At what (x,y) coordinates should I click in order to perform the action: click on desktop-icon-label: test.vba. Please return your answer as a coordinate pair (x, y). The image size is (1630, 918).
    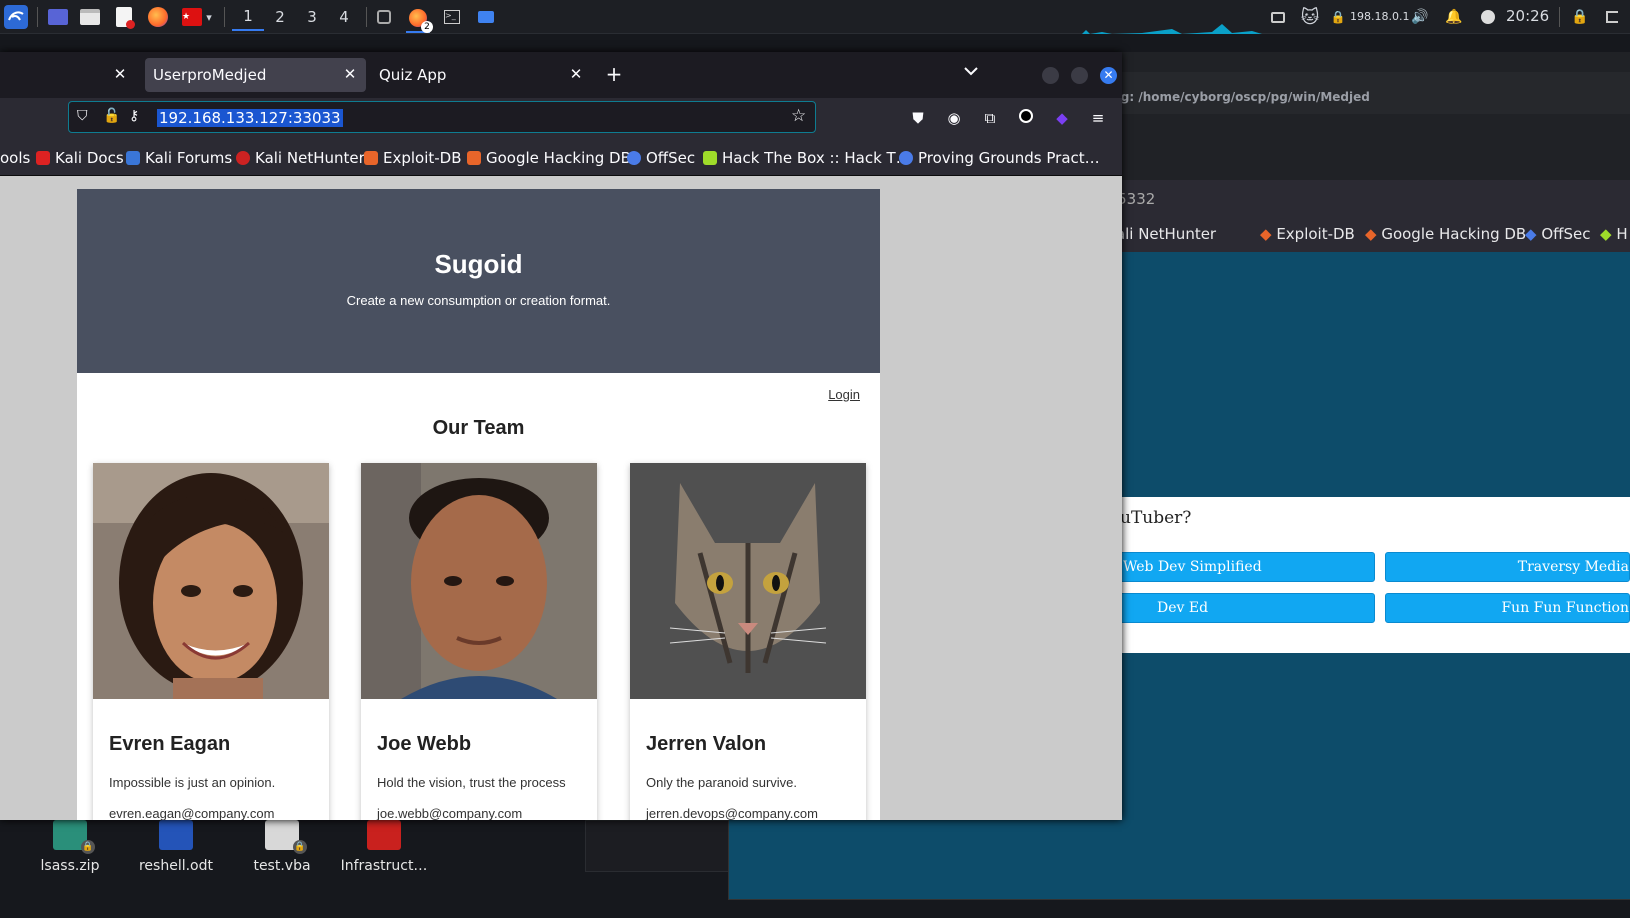
    Looking at the image, I should click on (282, 866).